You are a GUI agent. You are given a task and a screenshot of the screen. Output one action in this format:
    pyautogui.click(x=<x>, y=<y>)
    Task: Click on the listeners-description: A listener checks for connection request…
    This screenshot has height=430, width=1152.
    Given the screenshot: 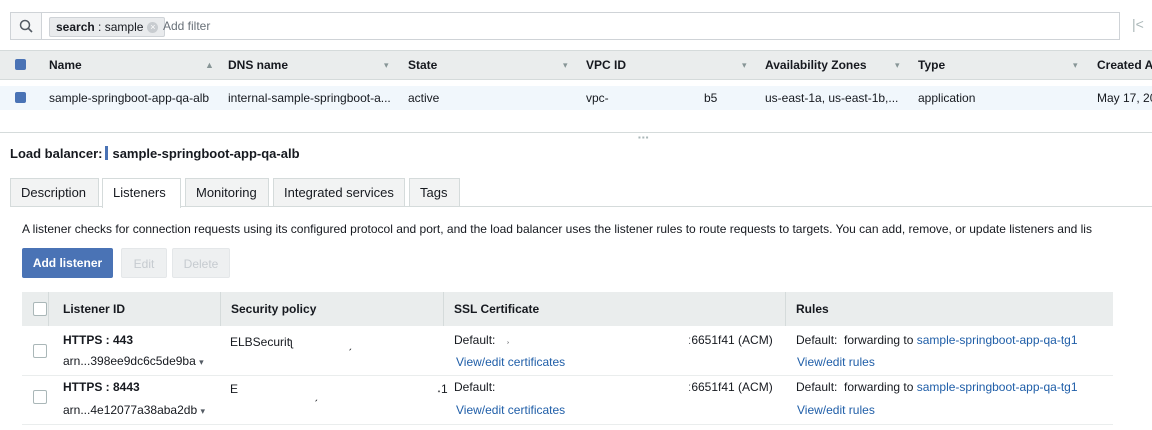 What is the action you would take?
    pyautogui.click(x=557, y=229)
    